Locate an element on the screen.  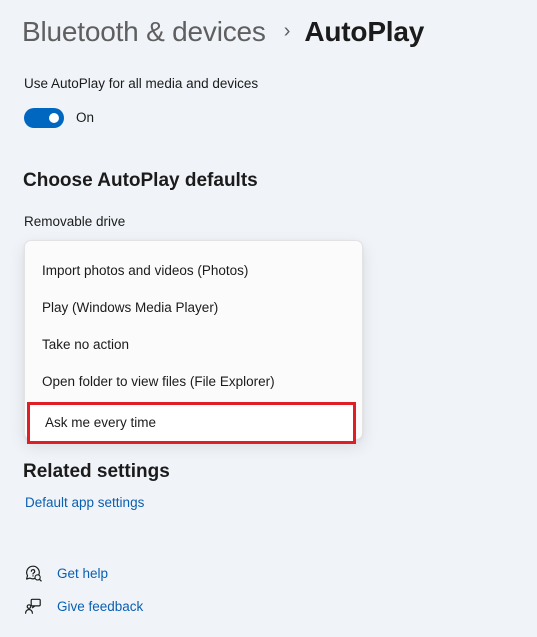
related-settings-heading: Related settings is located at coordinates (96, 471).